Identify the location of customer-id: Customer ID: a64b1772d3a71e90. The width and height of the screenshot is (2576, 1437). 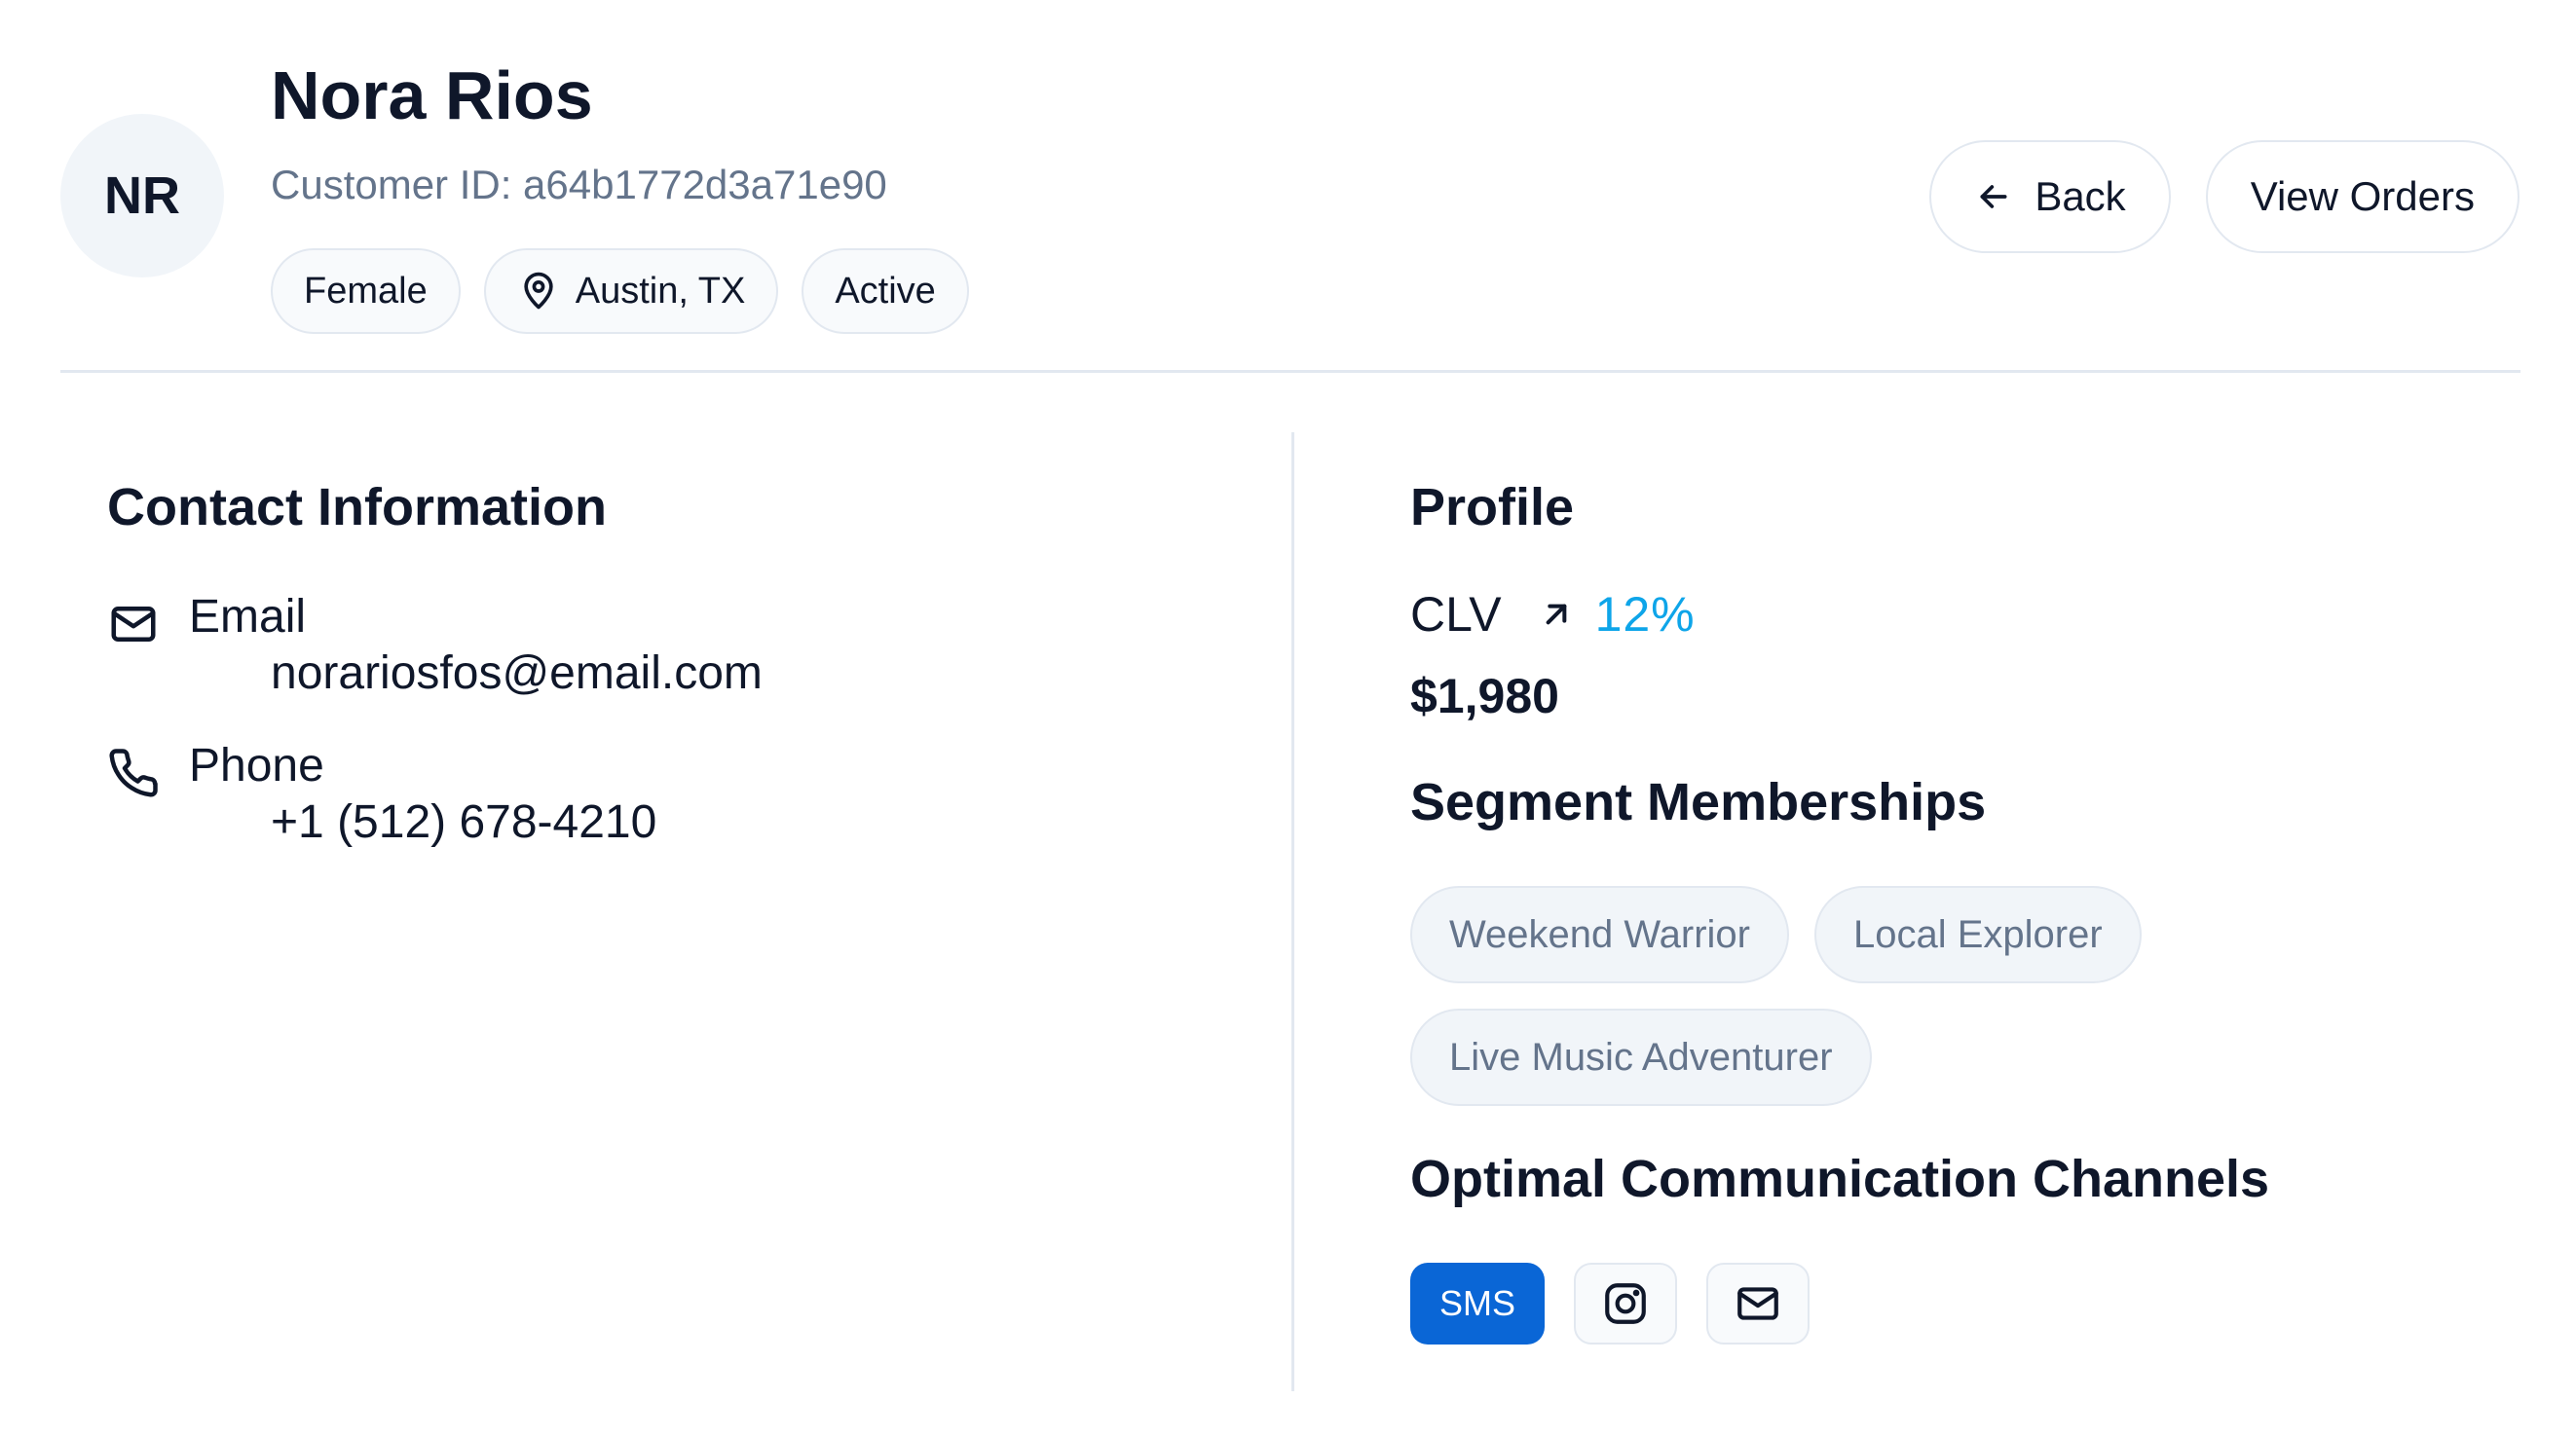
(579, 185).